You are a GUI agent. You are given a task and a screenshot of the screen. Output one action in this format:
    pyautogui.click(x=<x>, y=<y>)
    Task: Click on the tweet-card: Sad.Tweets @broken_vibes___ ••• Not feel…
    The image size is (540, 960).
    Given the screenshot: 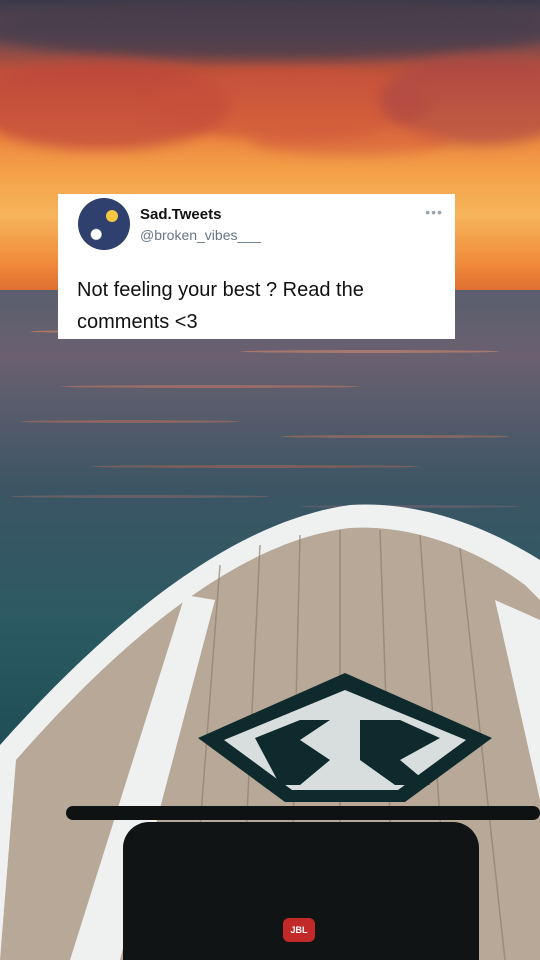 What is the action you would take?
    pyautogui.click(x=256, y=266)
    